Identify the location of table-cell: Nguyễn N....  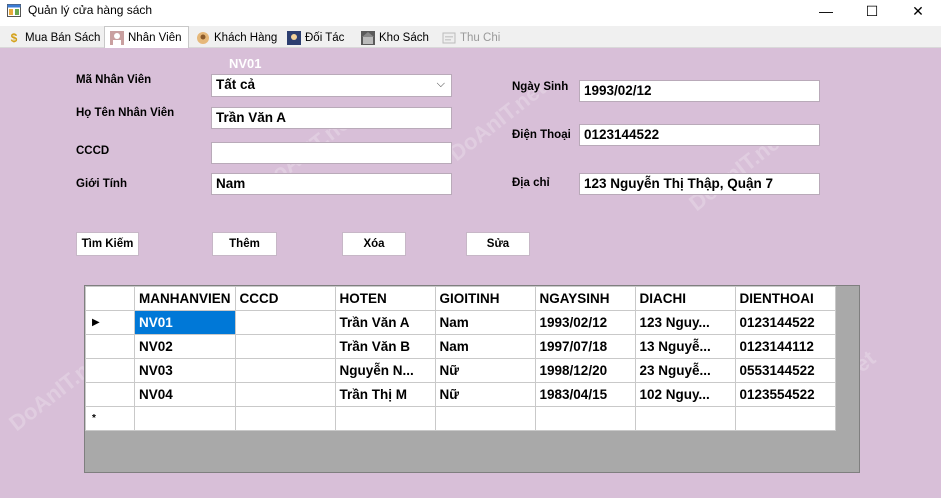
(385, 370).